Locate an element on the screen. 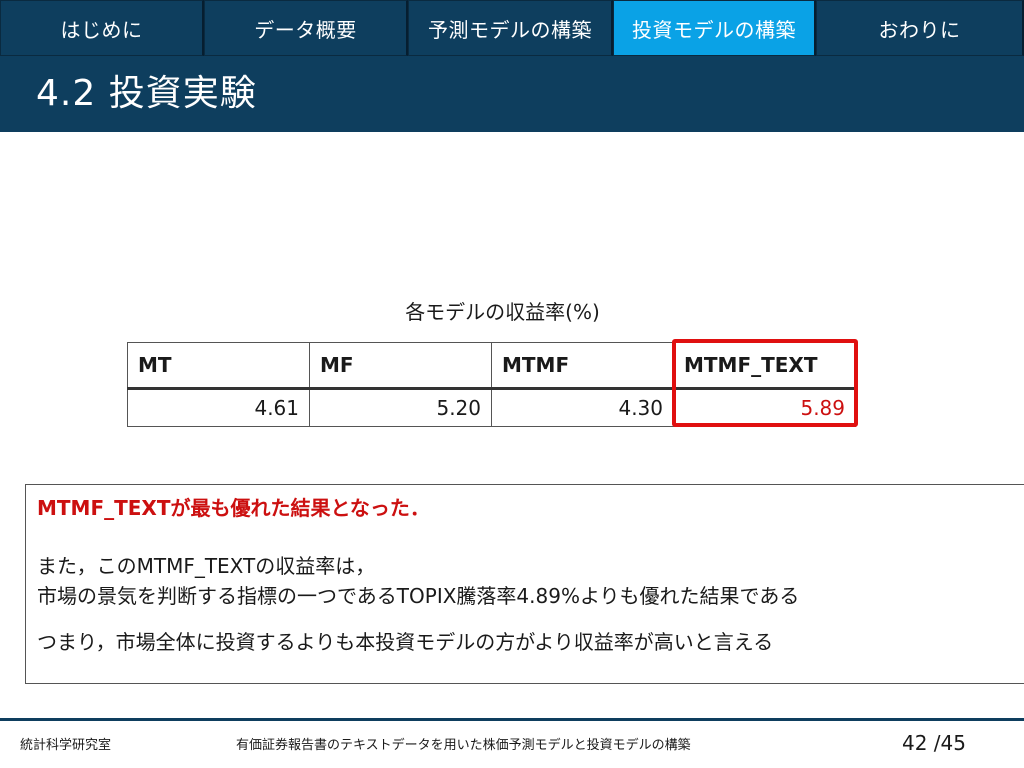  tab-conclusion: おわりに is located at coordinates (920, 28).